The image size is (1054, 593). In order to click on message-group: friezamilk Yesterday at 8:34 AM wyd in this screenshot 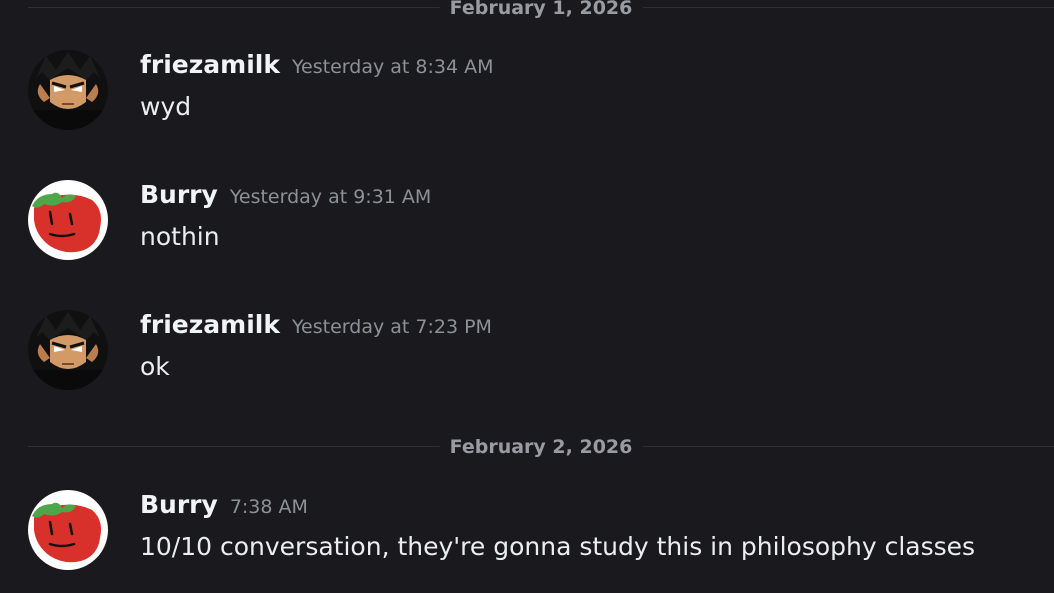, I will do `click(541, 92)`.